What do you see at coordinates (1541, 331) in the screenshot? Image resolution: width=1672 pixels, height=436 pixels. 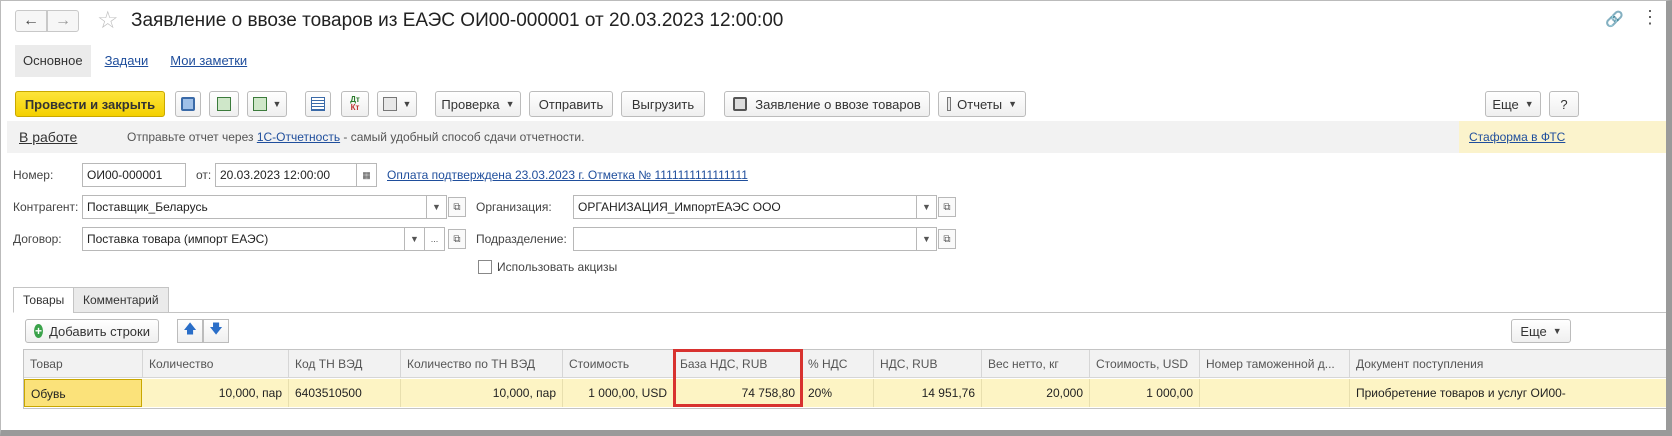 I see `goods-more-button: Еще ▼` at bounding box center [1541, 331].